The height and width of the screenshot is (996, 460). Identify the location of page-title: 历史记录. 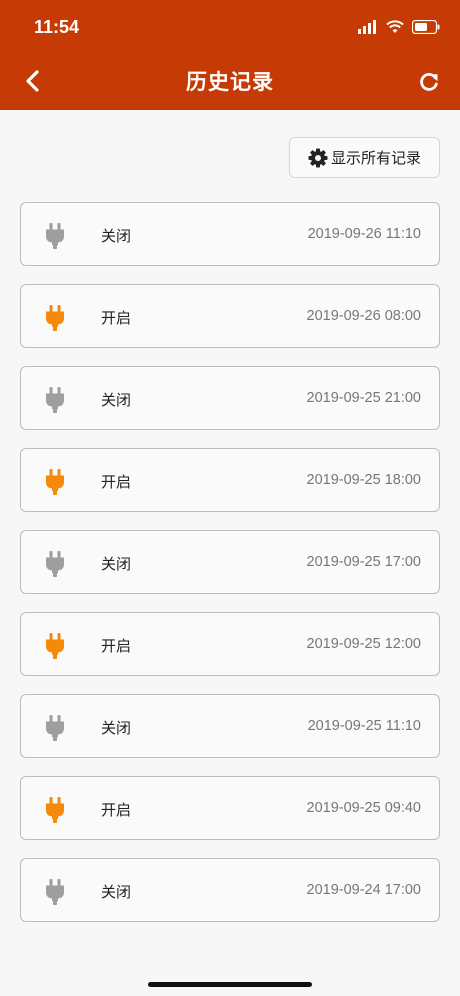
(230, 82).